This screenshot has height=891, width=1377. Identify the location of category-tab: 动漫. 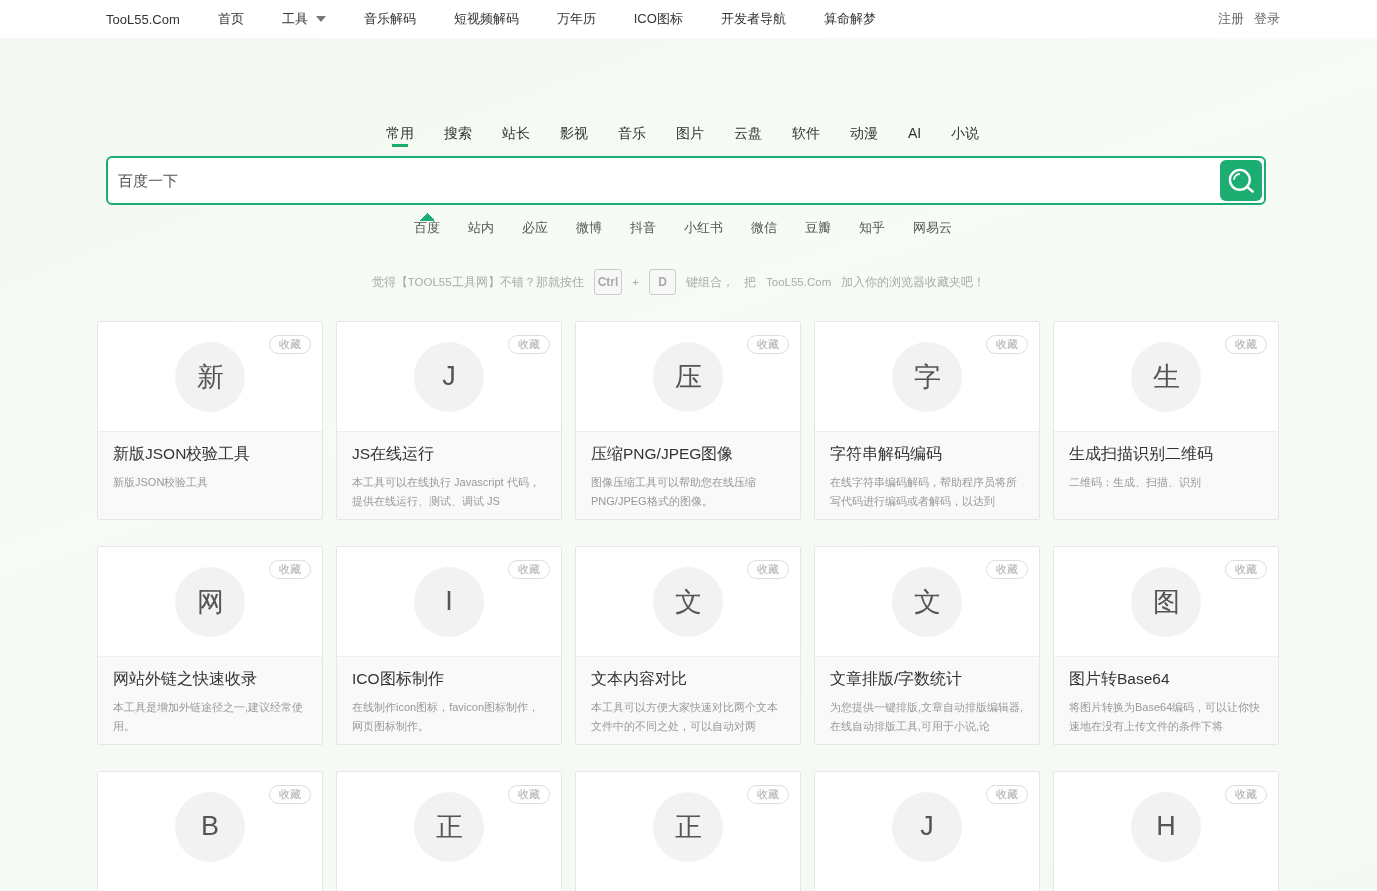
(863, 135).